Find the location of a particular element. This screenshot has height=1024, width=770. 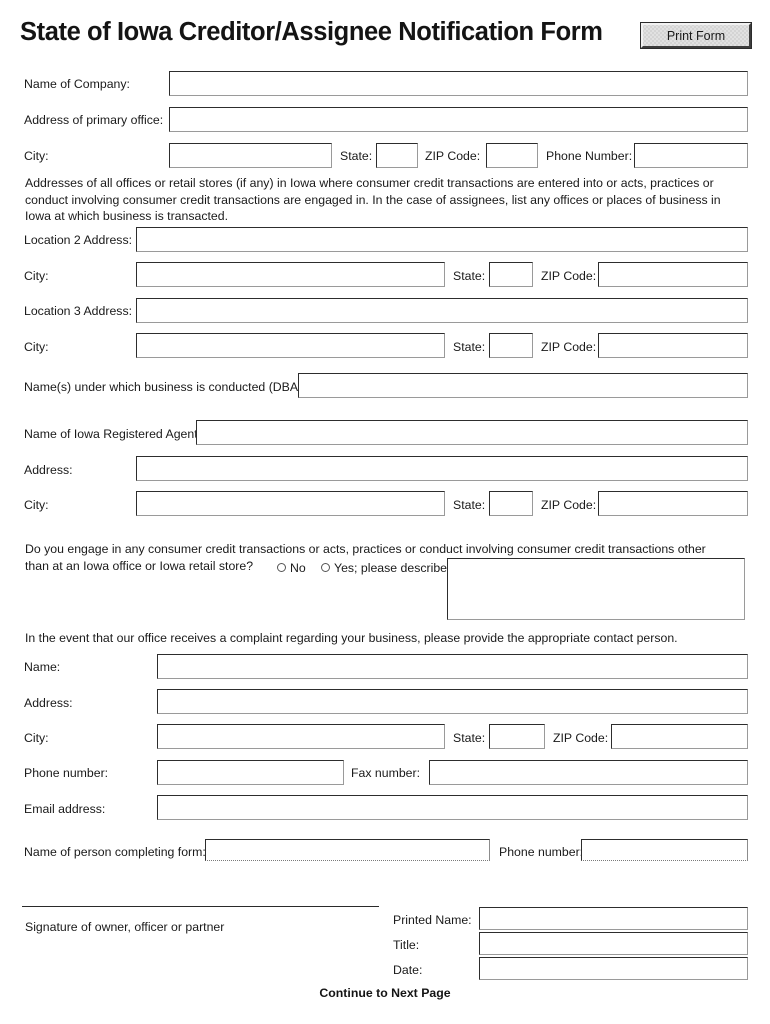

contact-zip-input is located at coordinates (679, 736).